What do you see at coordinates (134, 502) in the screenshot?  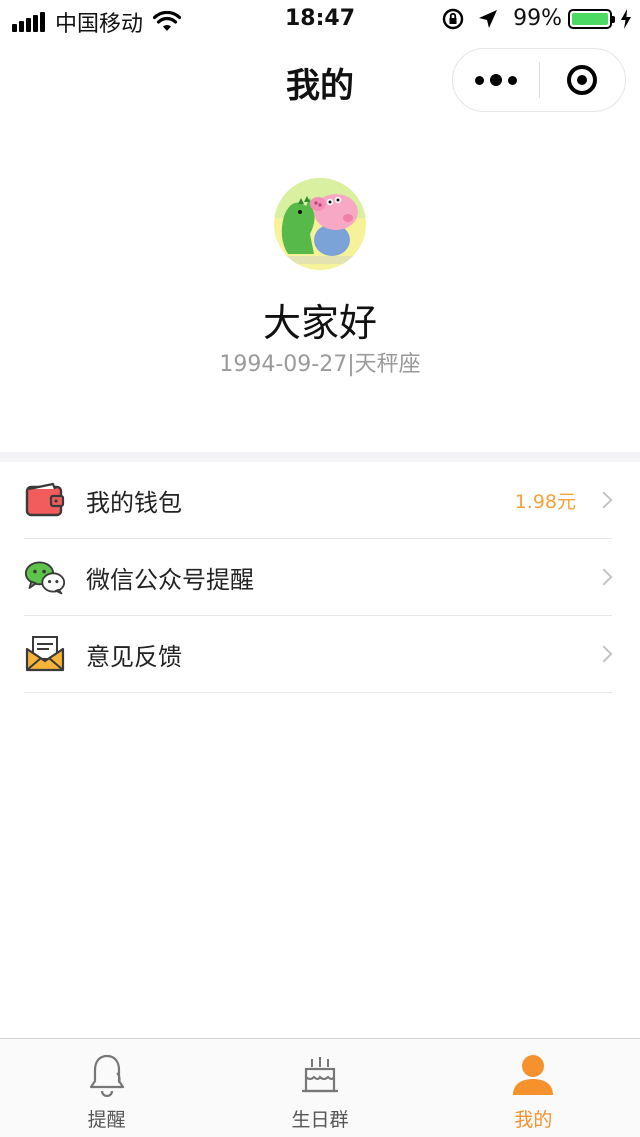 I see `menu-item-label: 我的钱包` at bounding box center [134, 502].